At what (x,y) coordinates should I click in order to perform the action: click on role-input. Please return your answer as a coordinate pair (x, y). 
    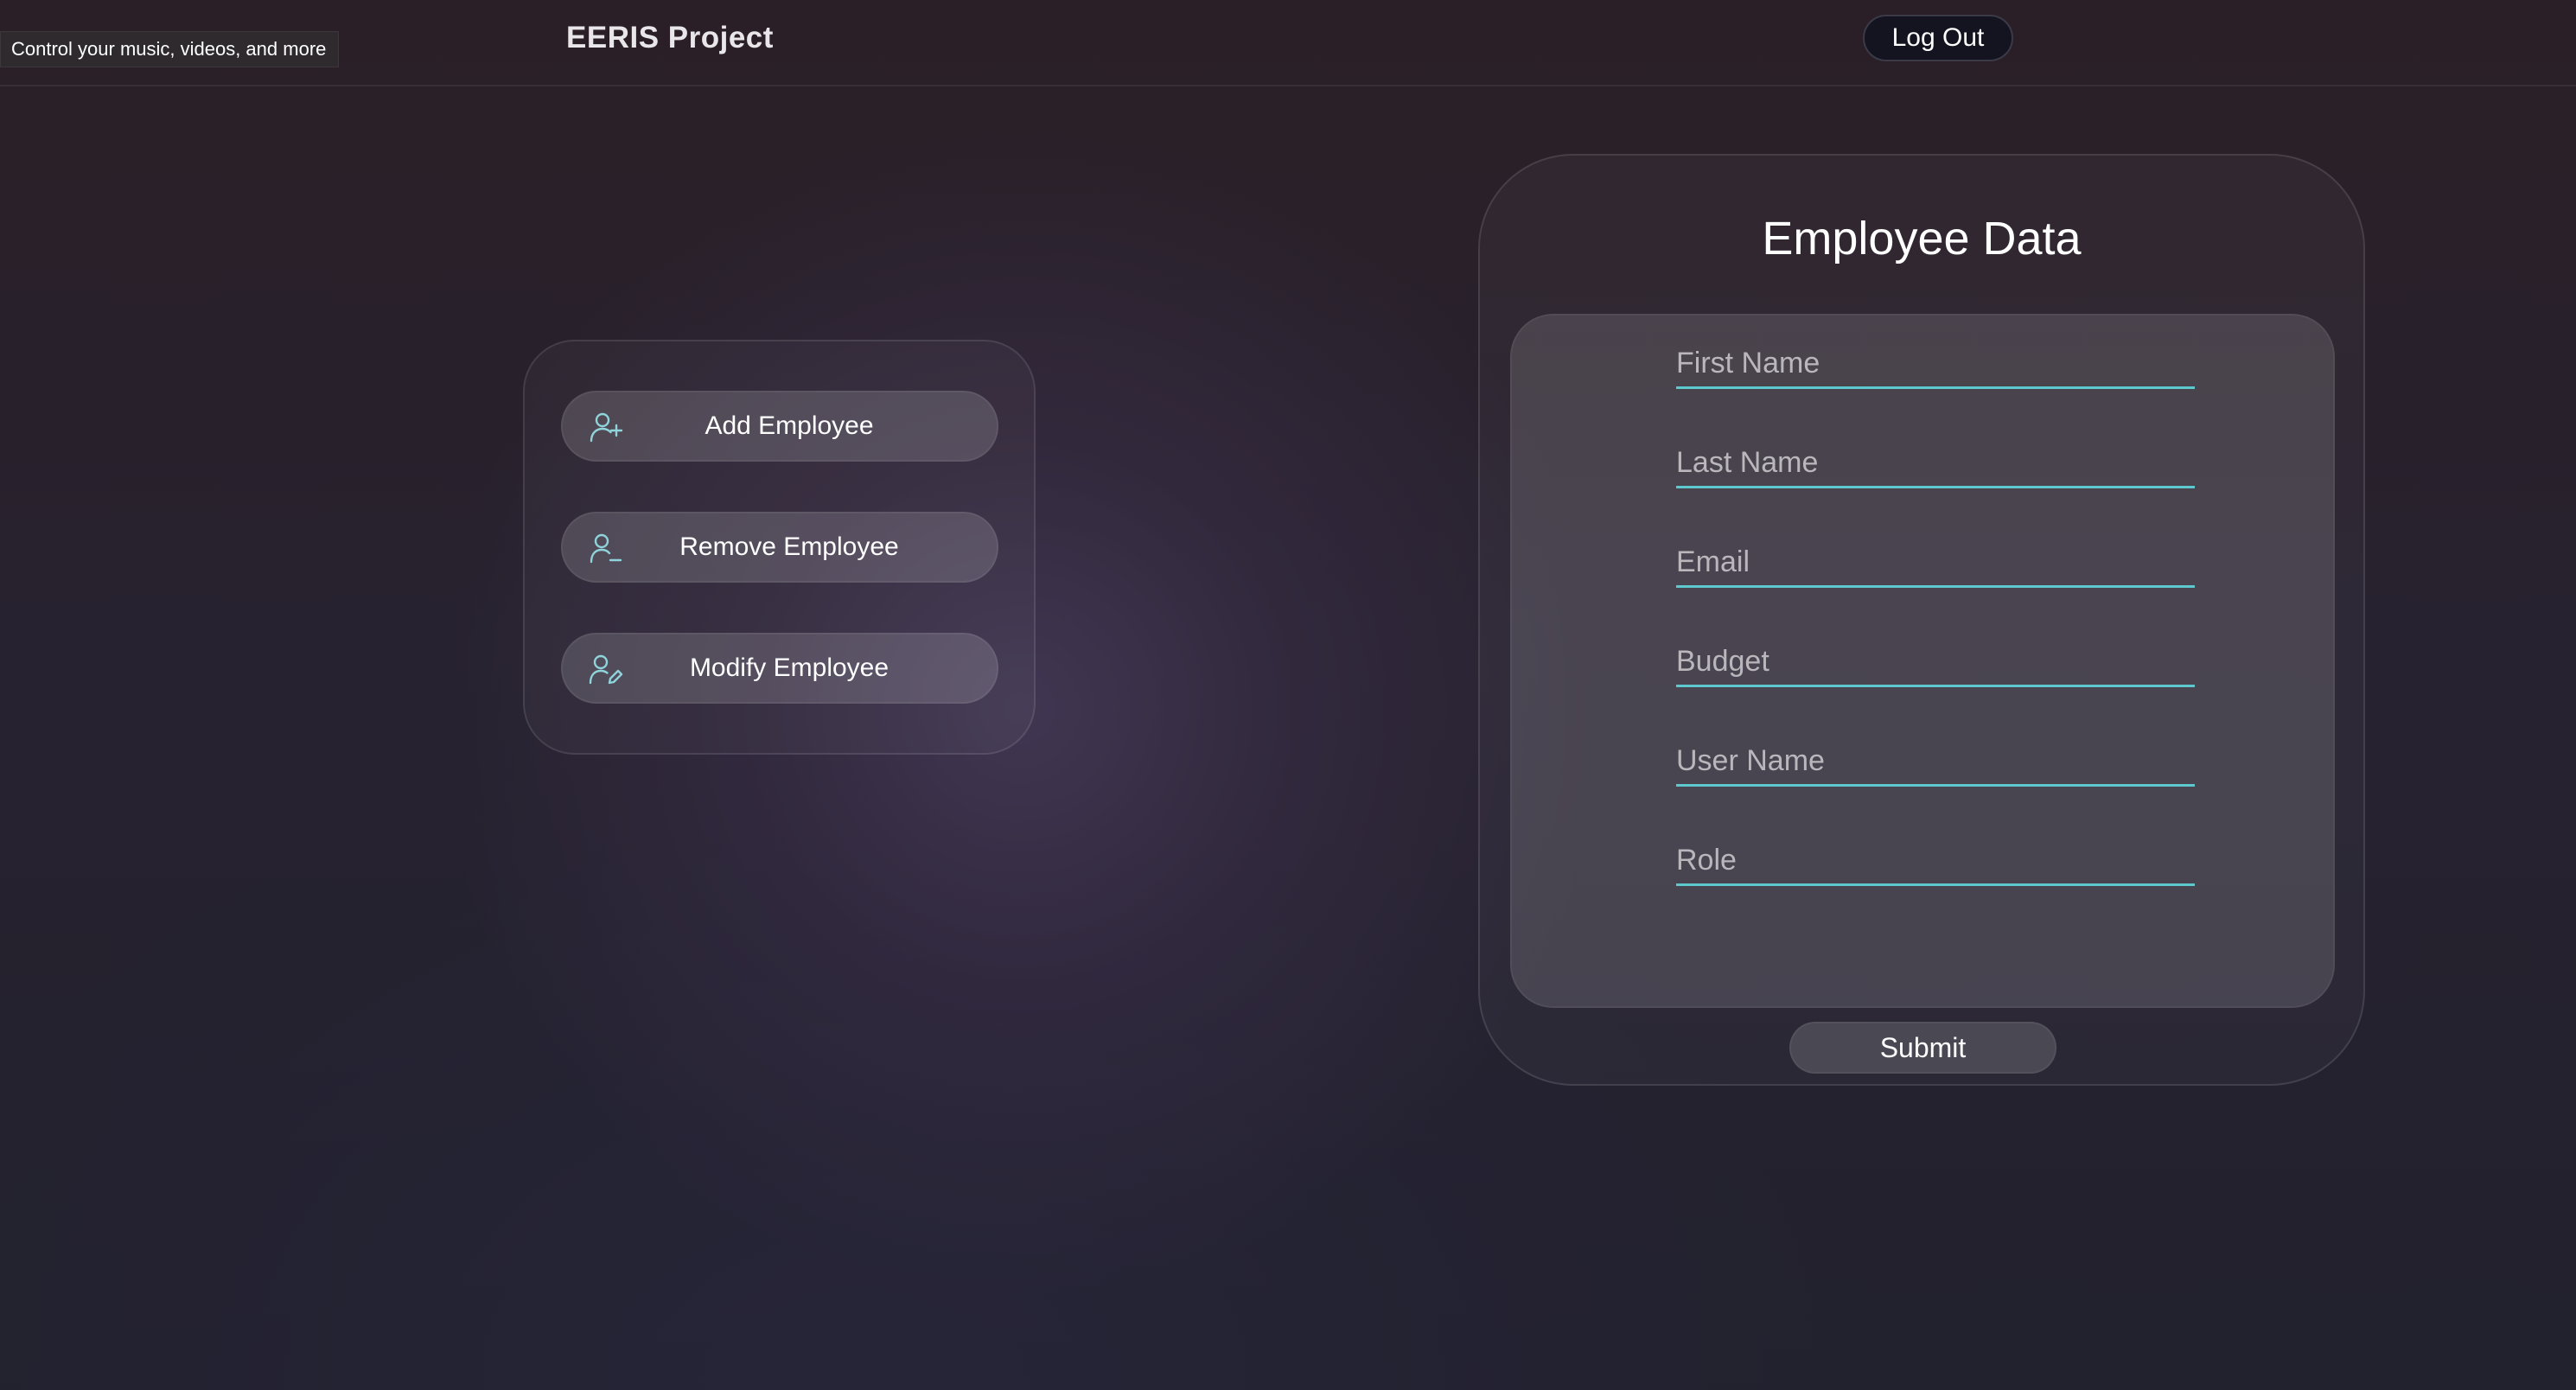
    Looking at the image, I should click on (1935, 860).